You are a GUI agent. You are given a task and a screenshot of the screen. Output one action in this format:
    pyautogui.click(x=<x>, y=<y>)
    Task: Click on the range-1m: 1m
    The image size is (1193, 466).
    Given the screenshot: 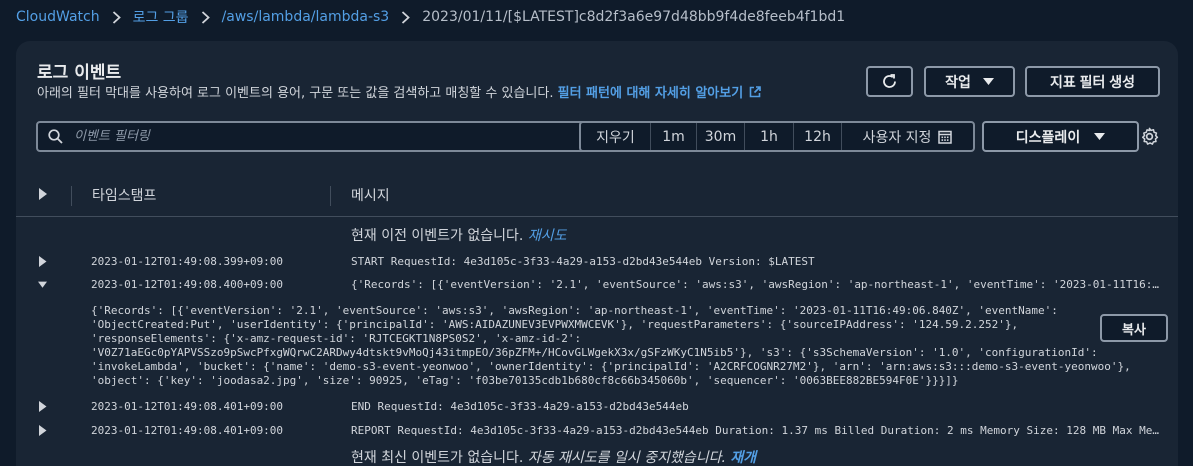 What is the action you would take?
    pyautogui.click(x=674, y=136)
    